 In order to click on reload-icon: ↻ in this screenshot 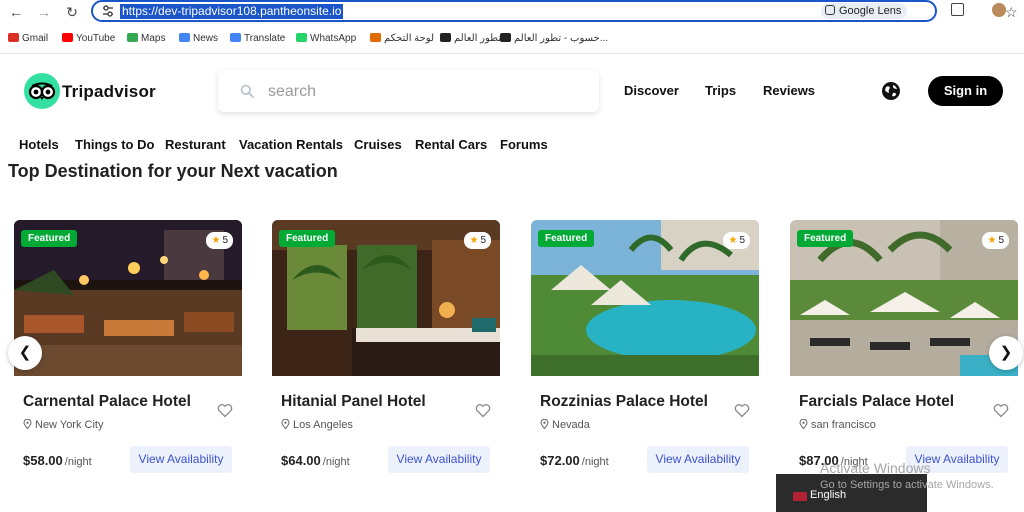, I will do `click(72, 12)`.